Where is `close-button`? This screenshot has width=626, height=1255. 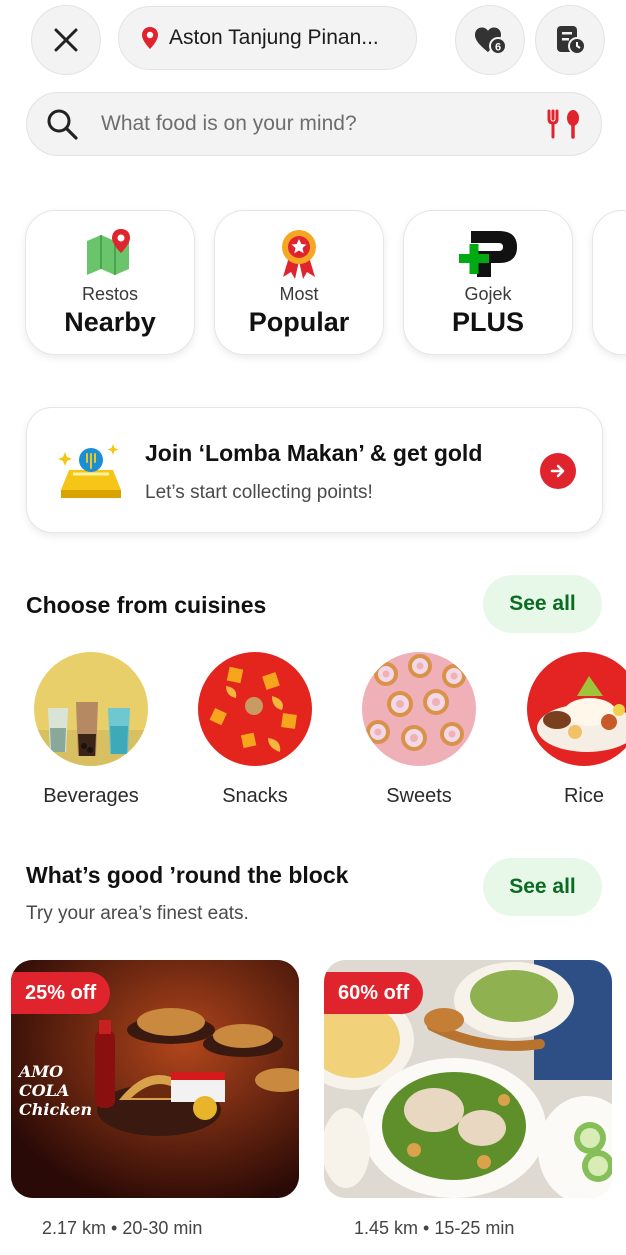 close-button is located at coordinates (66, 40).